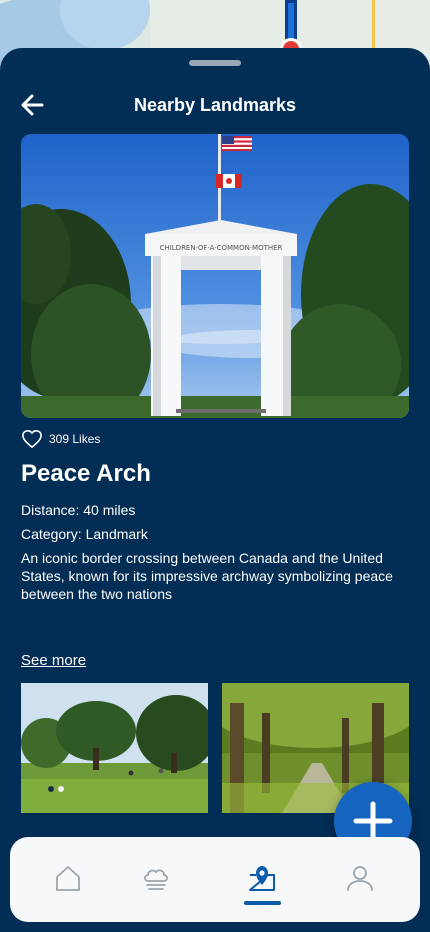 The image size is (430, 932). I want to click on home-icon, so click(68, 878).